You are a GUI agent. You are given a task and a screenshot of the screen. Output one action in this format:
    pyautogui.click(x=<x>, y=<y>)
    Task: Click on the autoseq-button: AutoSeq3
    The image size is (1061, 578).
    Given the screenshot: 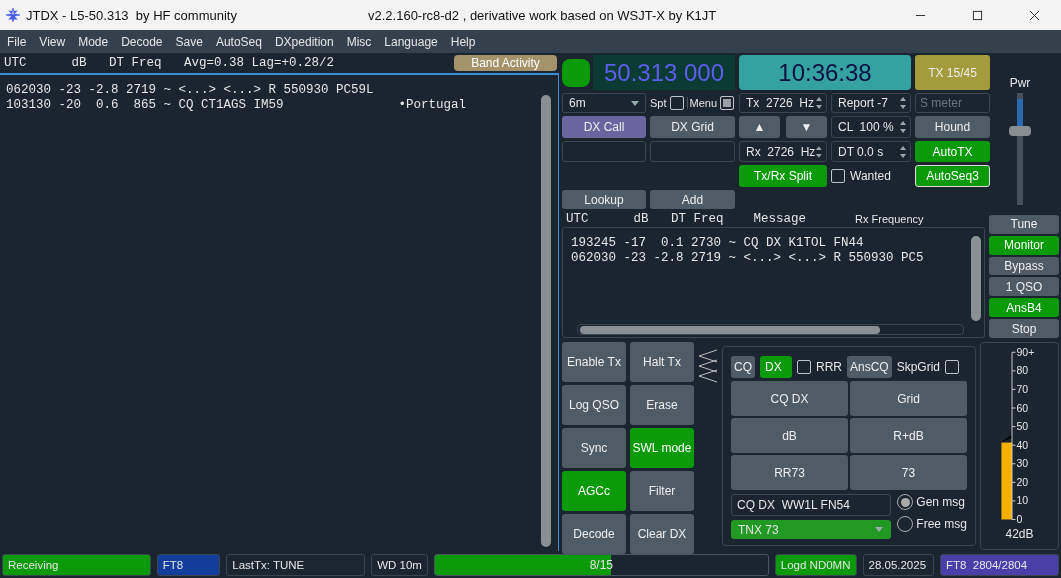 What is the action you would take?
    pyautogui.click(x=952, y=176)
    